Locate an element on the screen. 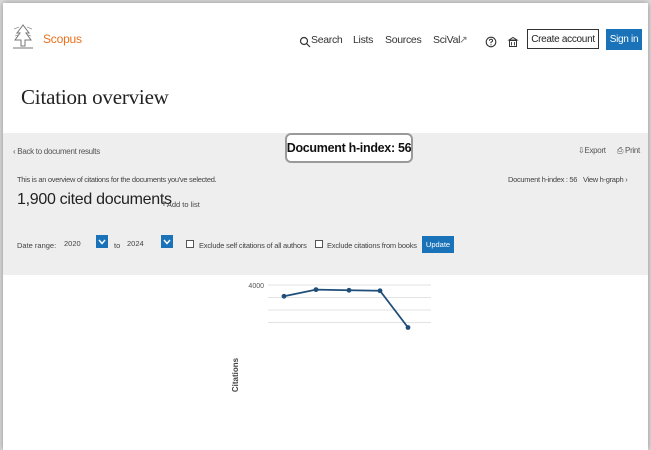 This screenshot has width=651, height=450. h-index-callout: Document h-index: 56 is located at coordinates (349, 148).